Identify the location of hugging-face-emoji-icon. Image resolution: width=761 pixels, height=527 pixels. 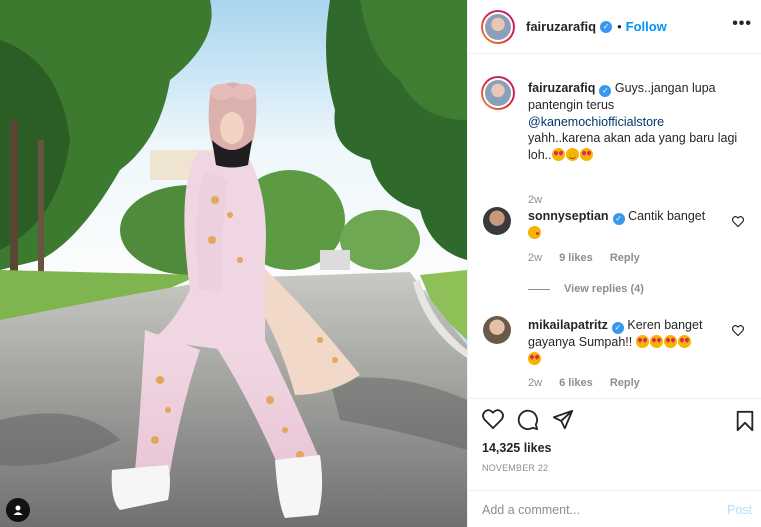
(572, 154).